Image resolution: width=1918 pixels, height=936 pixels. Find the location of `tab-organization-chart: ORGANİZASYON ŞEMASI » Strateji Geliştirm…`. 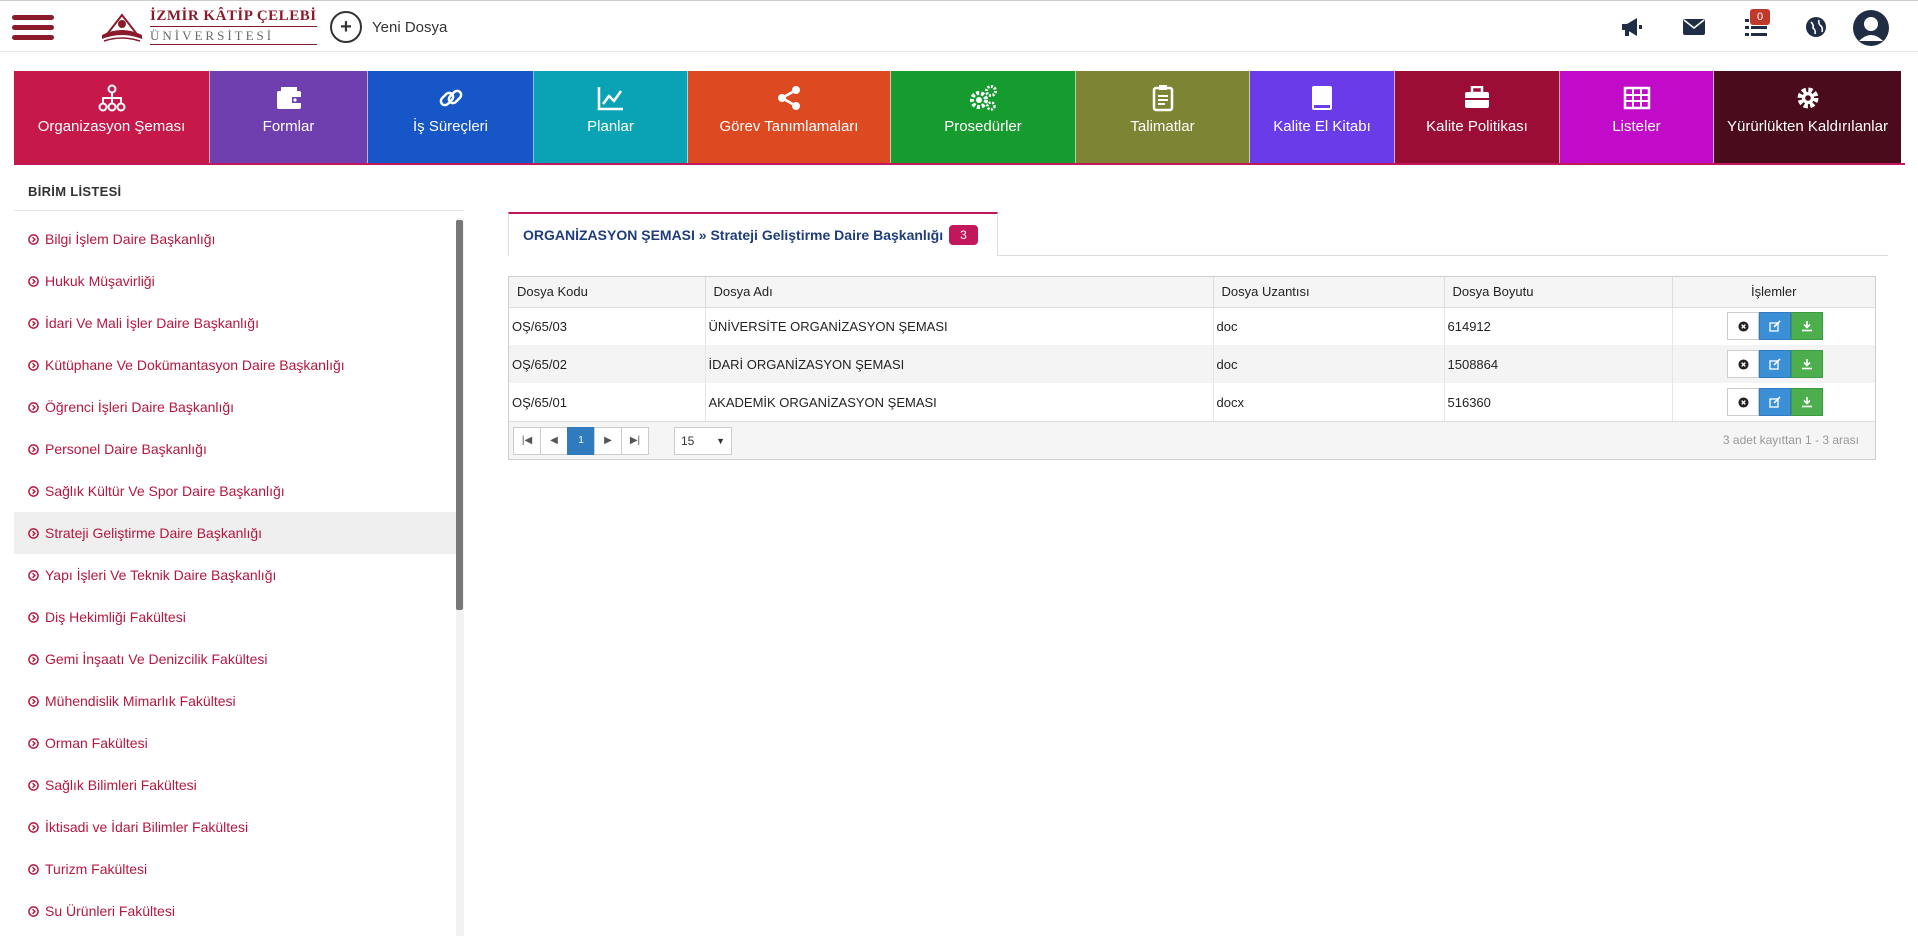

tab-organization-chart: ORGANİZASYON ŞEMASI » Strateji Geliştirm… is located at coordinates (753, 234).